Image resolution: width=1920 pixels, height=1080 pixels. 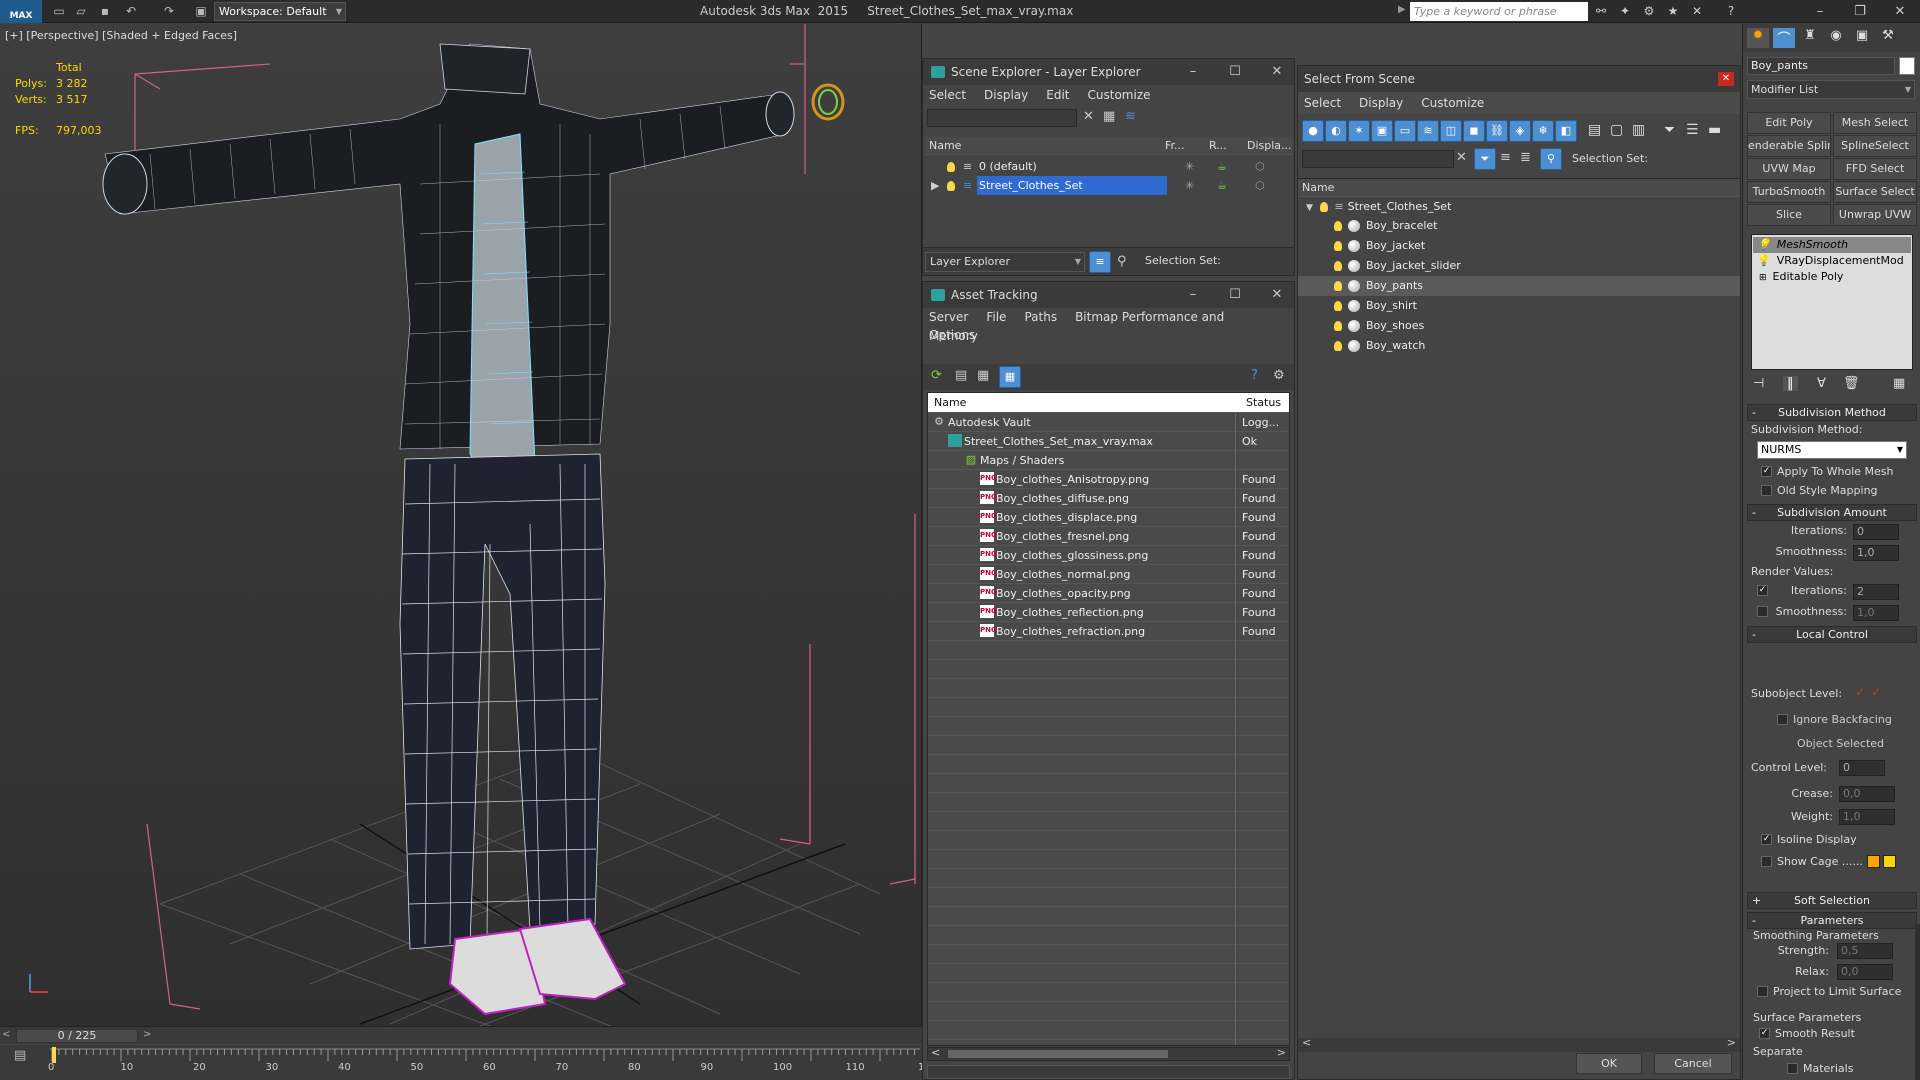 I want to click on modify-tab-icon: ⌒, so click(x=1784, y=38).